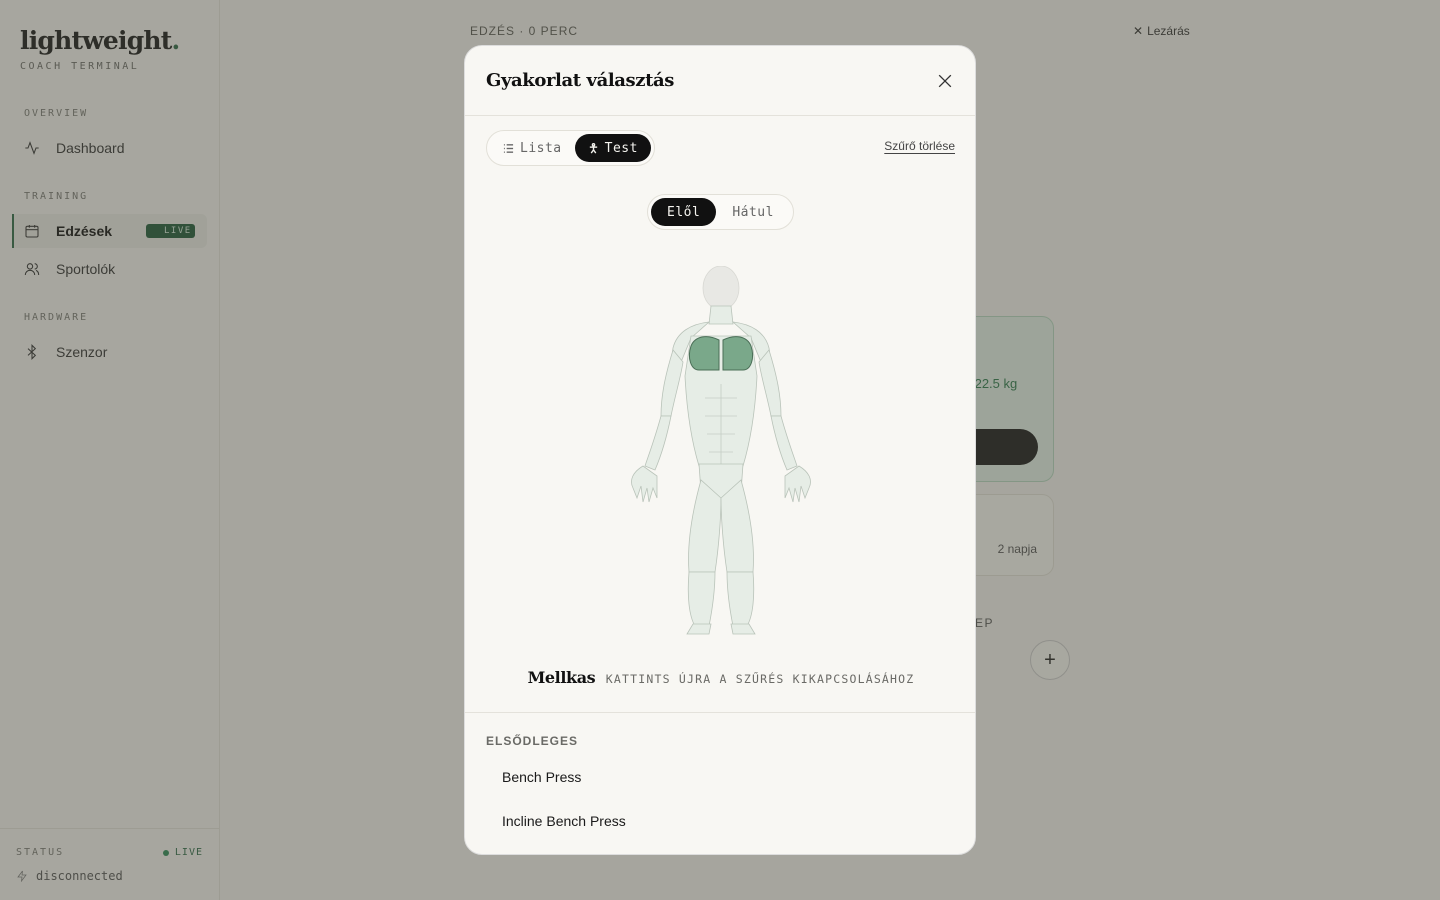 This screenshot has height=900, width=1440. Describe the element at coordinates (541, 777) in the screenshot. I see `exercise-item-bench-press: Bench Press` at that location.